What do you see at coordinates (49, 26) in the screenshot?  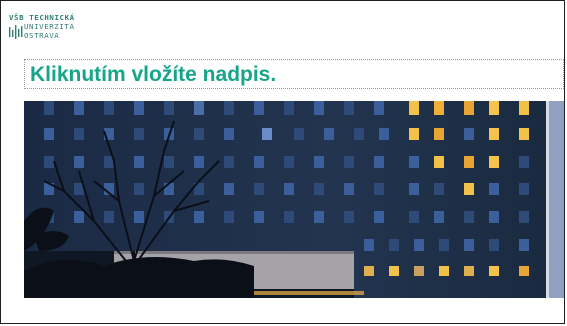 I see `logo-line2: UNIVERZITA` at bounding box center [49, 26].